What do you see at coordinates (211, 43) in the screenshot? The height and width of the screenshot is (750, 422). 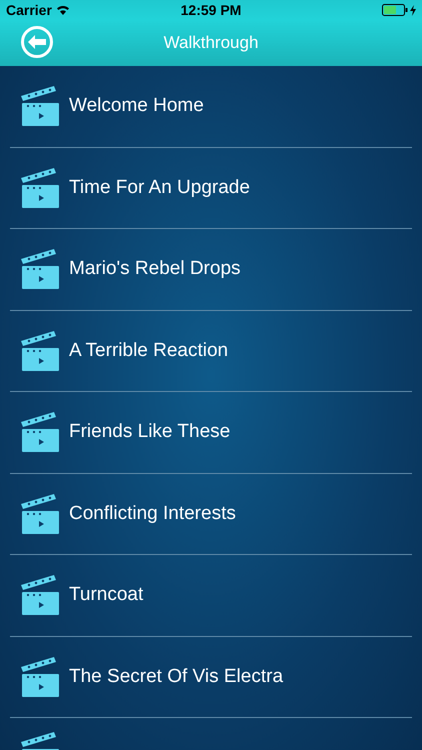 I see `screen-title: Walkthrough` at bounding box center [211, 43].